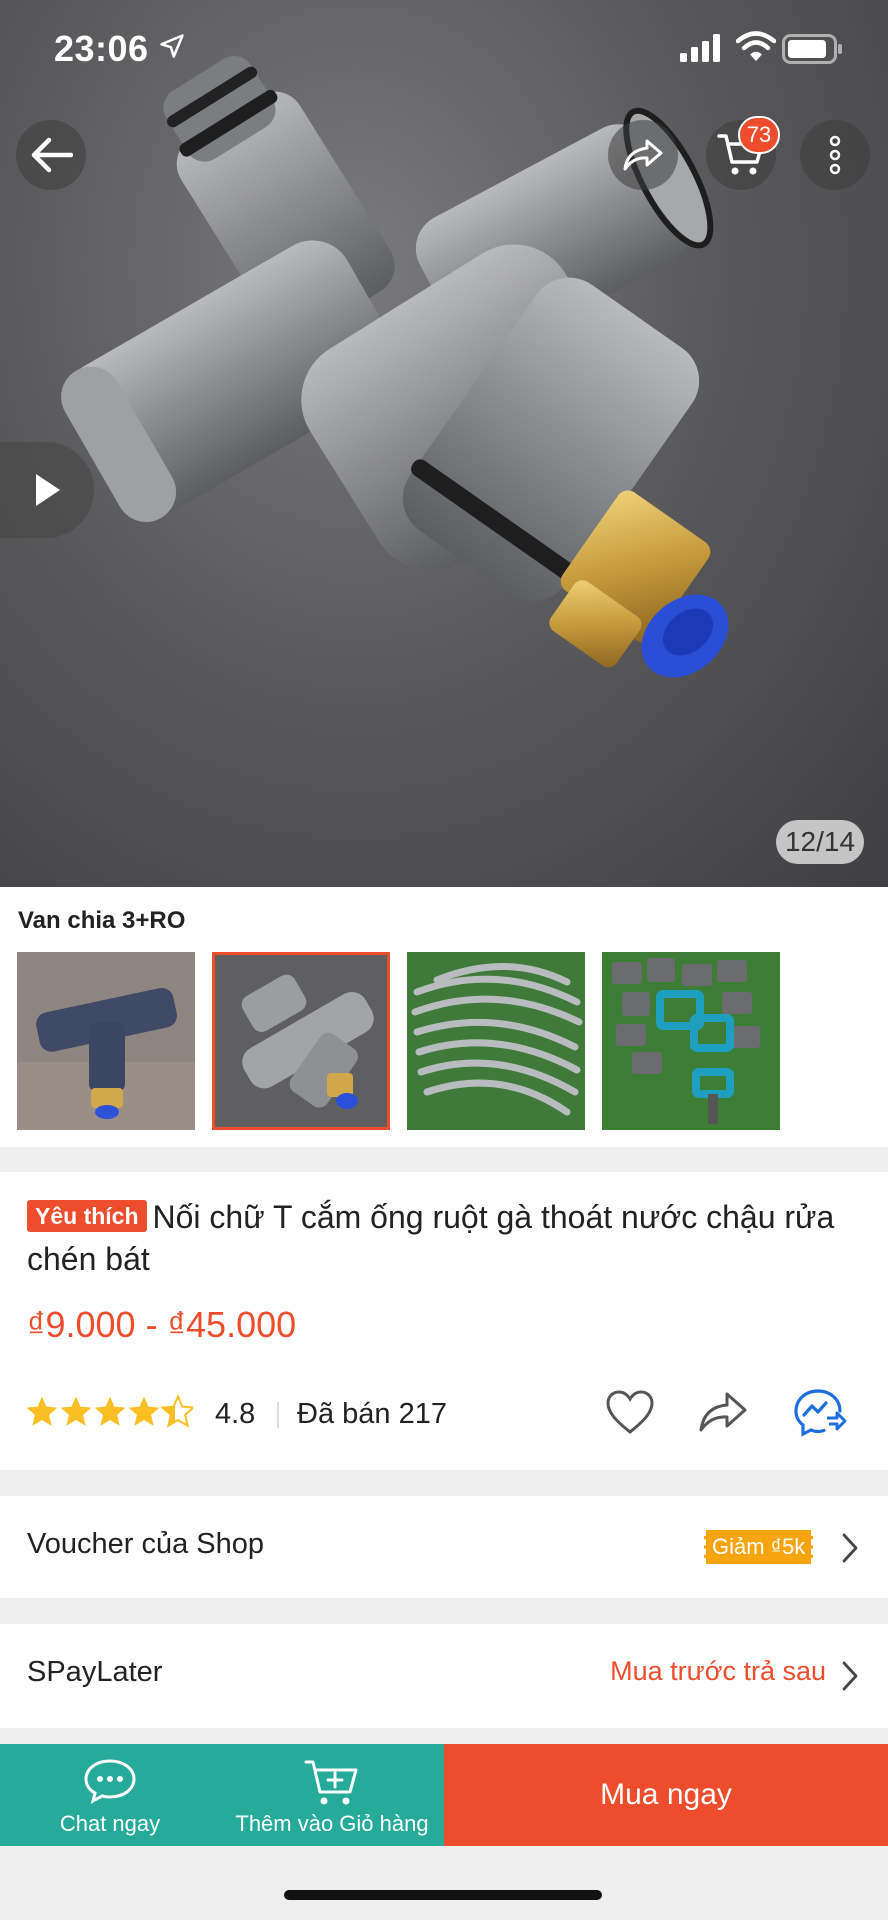 This screenshot has width=888, height=1920. I want to click on add-to-cart-button: Thêm vào Giỏ hàng, so click(332, 1795).